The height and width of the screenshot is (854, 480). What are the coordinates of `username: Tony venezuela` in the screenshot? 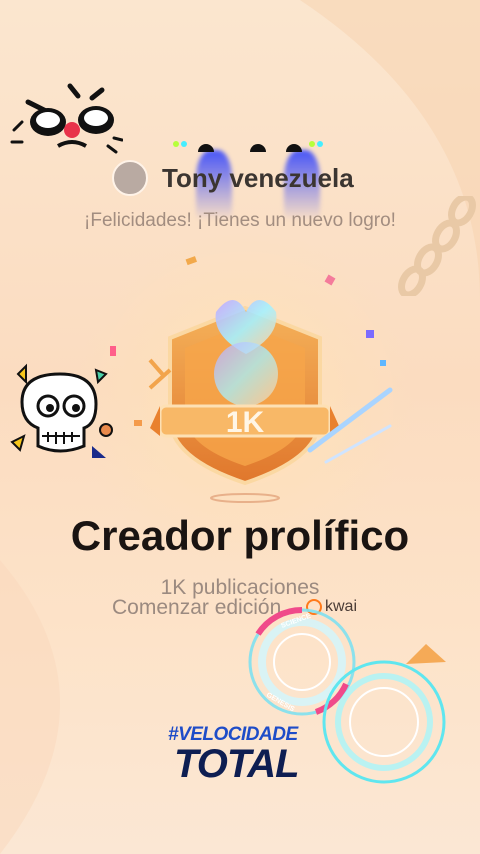 It's located at (258, 177).